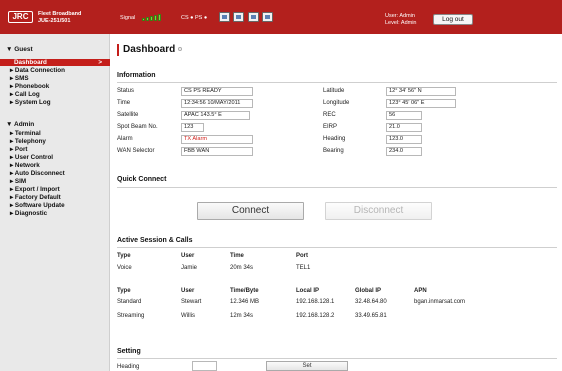 The width and height of the screenshot is (562, 371). What do you see at coordinates (242, 268) in the screenshot?
I see `table-cell: 20m 34s` at bounding box center [242, 268].